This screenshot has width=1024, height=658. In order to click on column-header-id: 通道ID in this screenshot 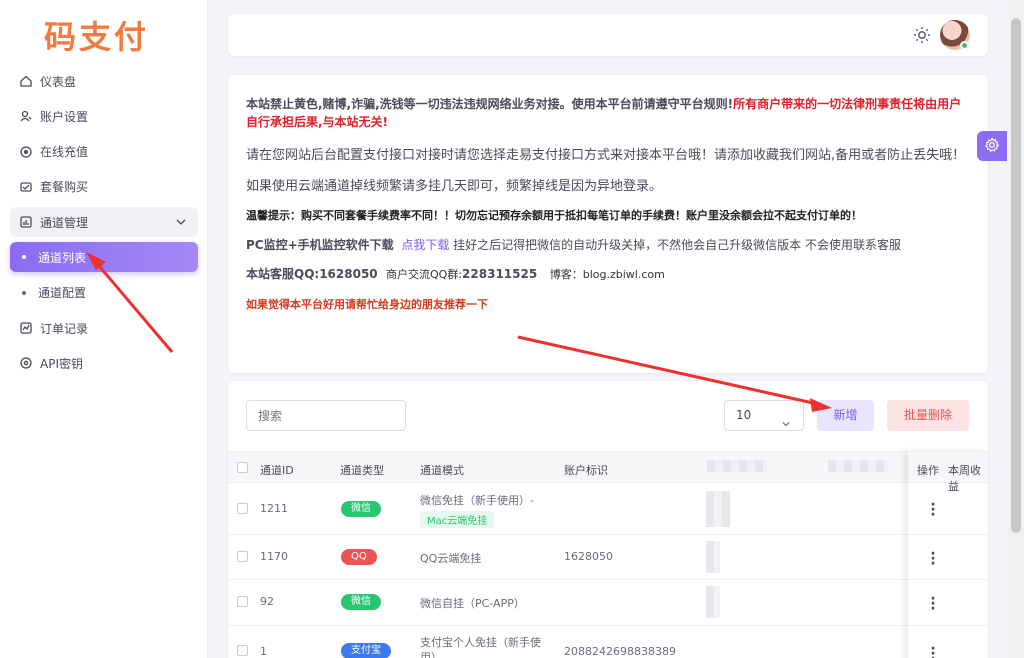, I will do `click(277, 470)`.